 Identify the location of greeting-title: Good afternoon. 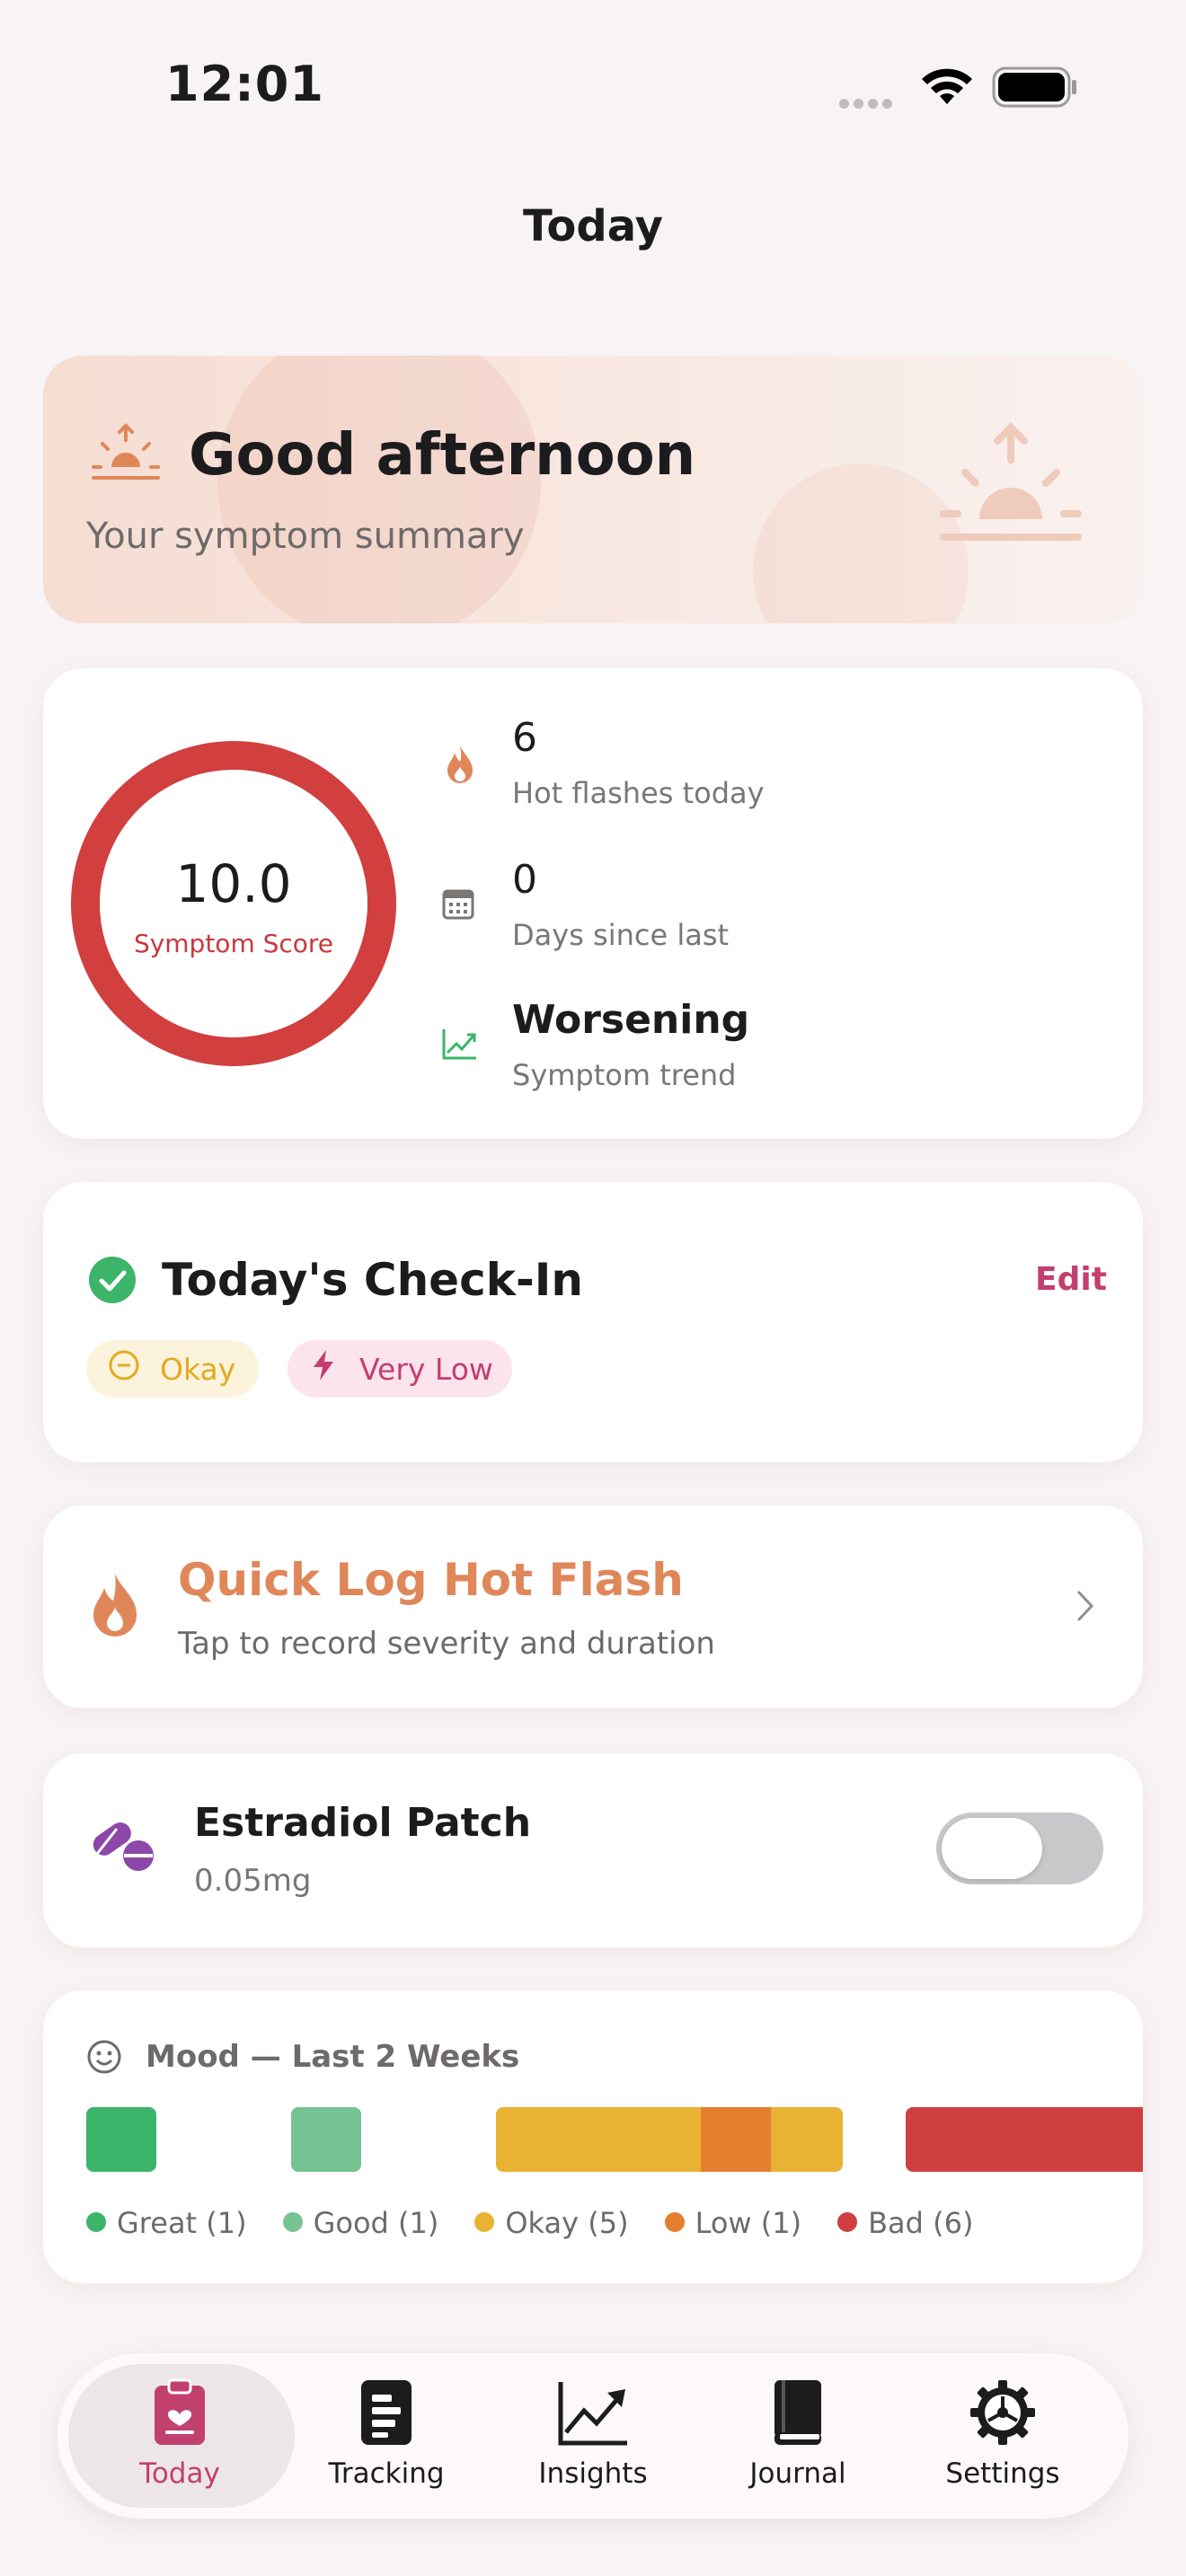
(442, 455).